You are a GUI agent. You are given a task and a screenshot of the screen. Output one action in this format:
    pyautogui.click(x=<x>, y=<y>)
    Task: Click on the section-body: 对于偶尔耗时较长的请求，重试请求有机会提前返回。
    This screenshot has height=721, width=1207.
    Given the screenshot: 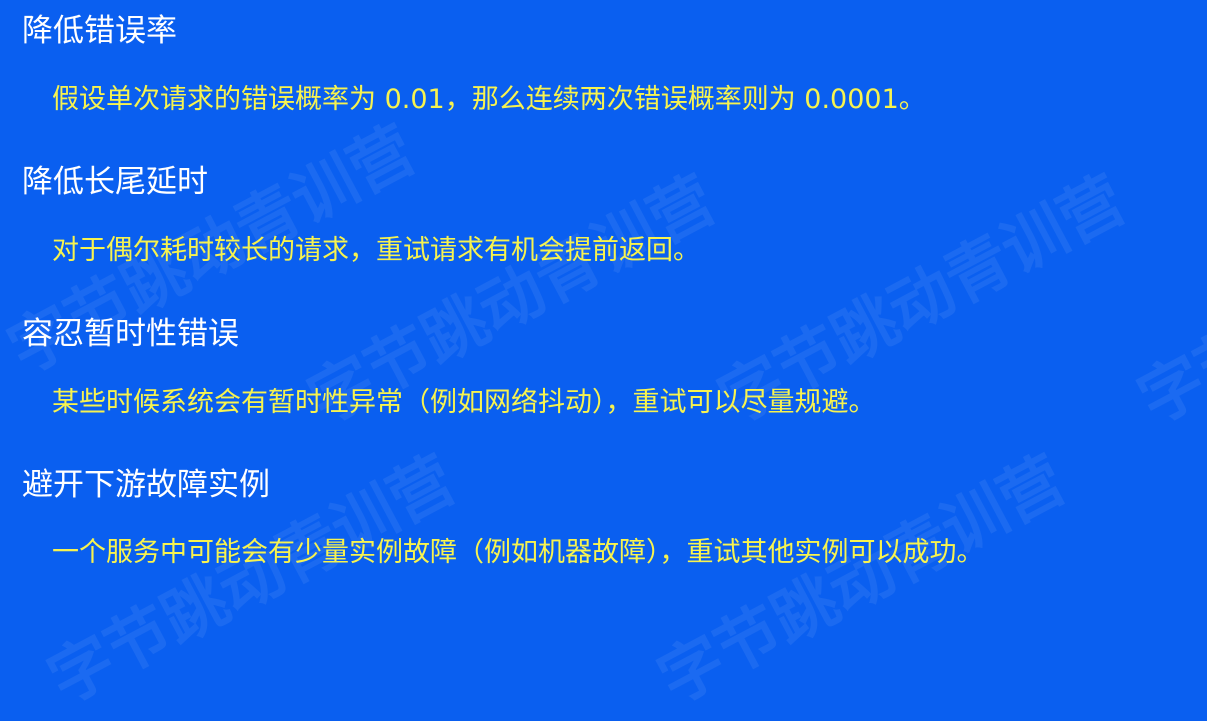 What is the action you would take?
    pyautogui.click(x=376, y=250)
    